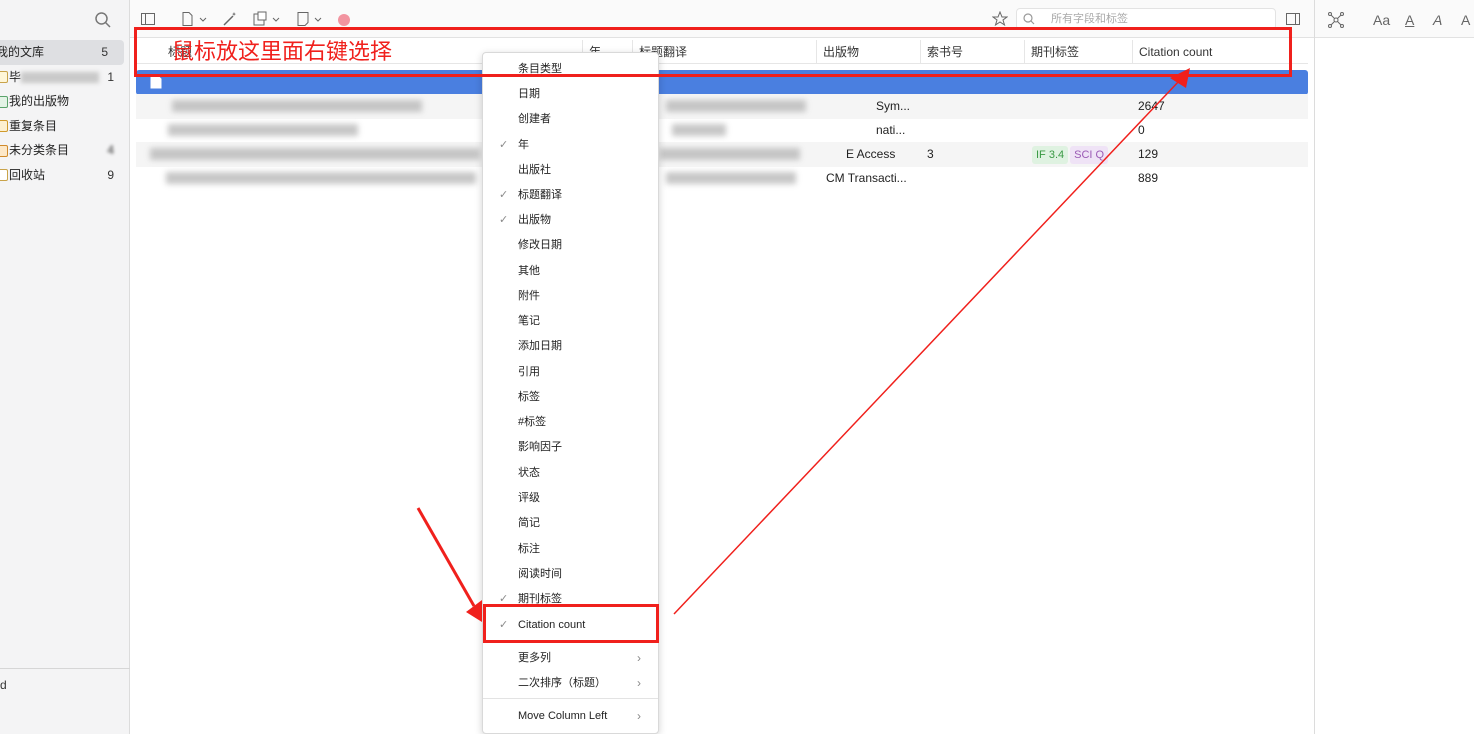 The image size is (1474, 734). What do you see at coordinates (1467, 20) in the screenshot?
I see `more-format-icon: A` at bounding box center [1467, 20].